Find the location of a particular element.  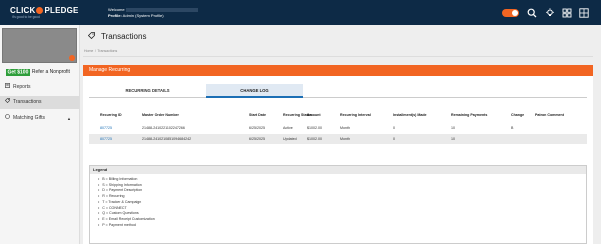

breadcrumb: Home / Transactions is located at coordinates (100, 51).